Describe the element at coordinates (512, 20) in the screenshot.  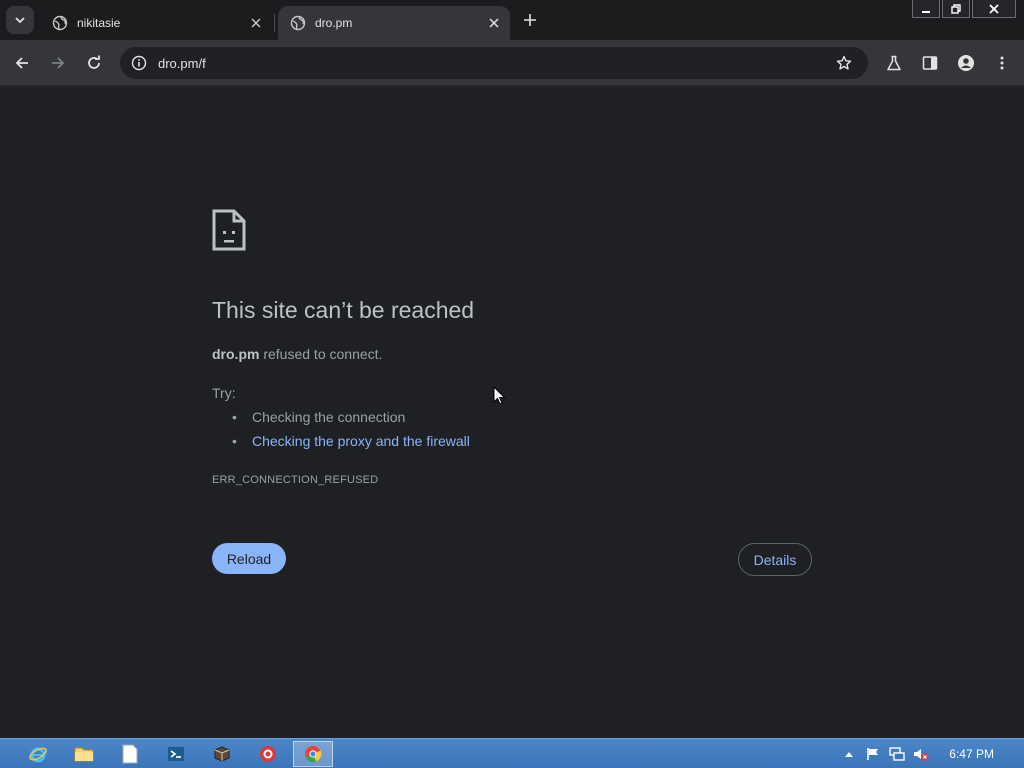
I see `tab-strip: nikitasie dro.pm` at that location.